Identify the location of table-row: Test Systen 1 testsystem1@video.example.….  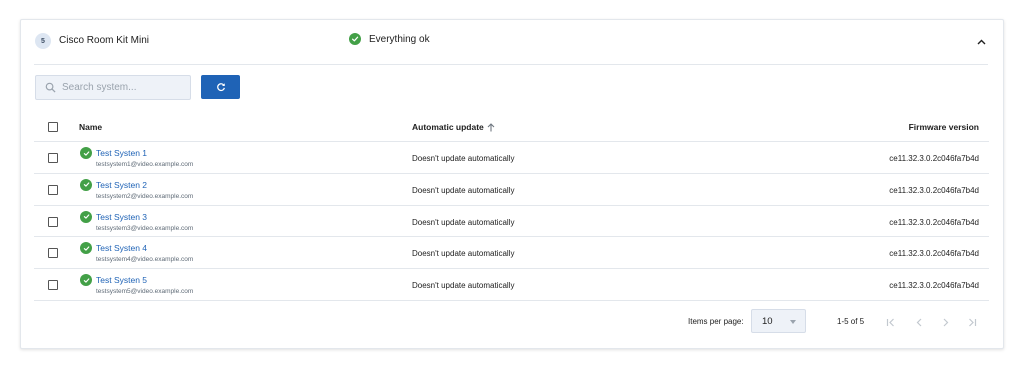
(511, 158).